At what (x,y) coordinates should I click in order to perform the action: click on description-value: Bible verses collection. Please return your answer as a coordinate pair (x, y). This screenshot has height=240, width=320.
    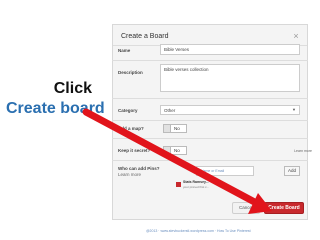
    Looking at the image, I should click on (186, 69).